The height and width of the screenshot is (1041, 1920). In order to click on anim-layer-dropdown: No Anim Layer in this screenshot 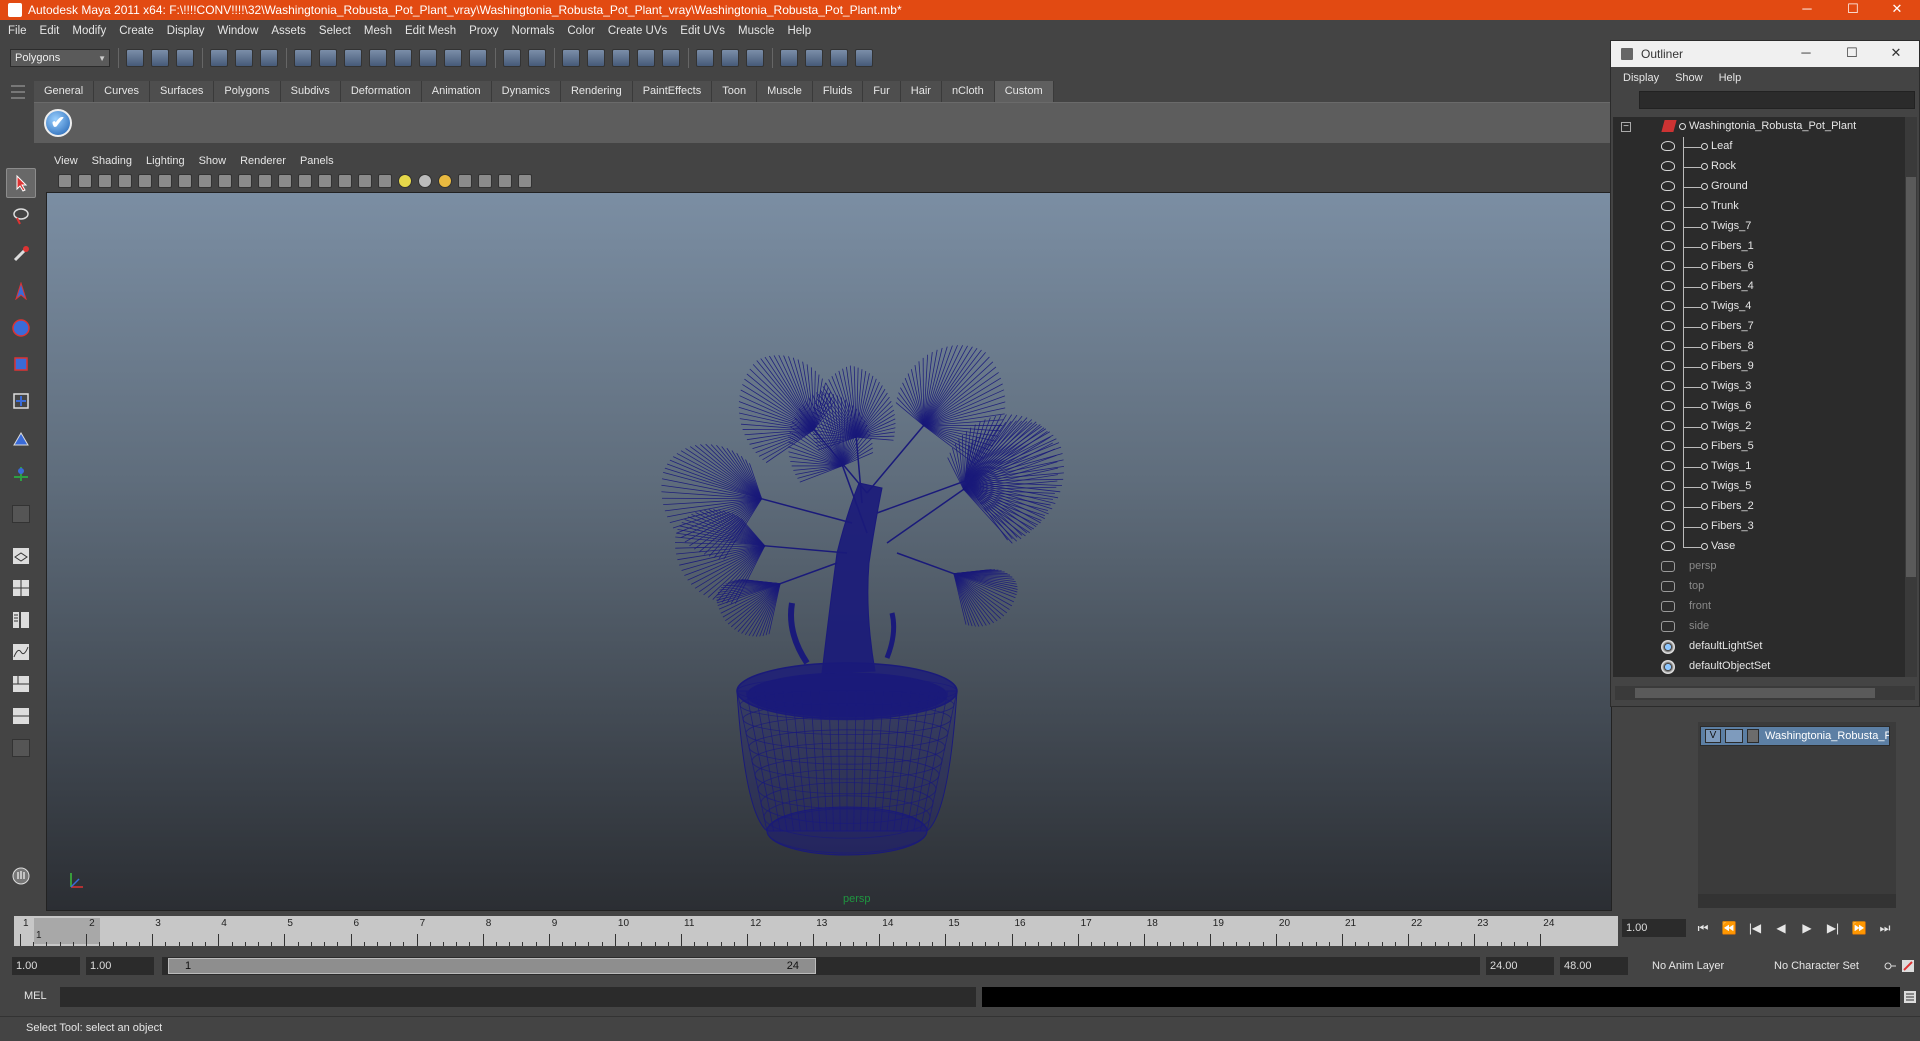, I will do `click(1703, 966)`.